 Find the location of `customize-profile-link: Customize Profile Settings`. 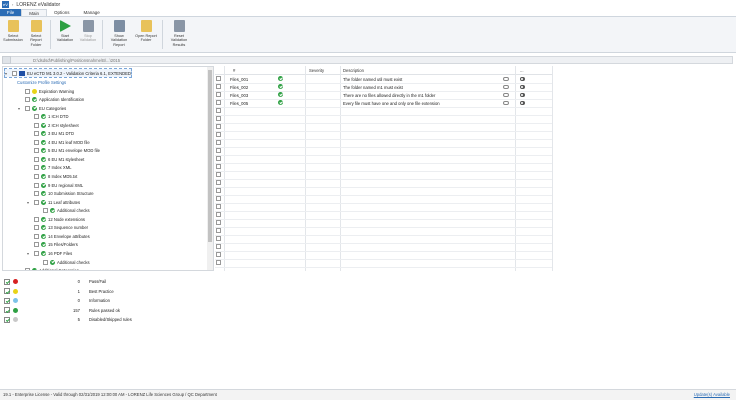

customize-profile-link: Customize Profile Settings is located at coordinates (41, 82).